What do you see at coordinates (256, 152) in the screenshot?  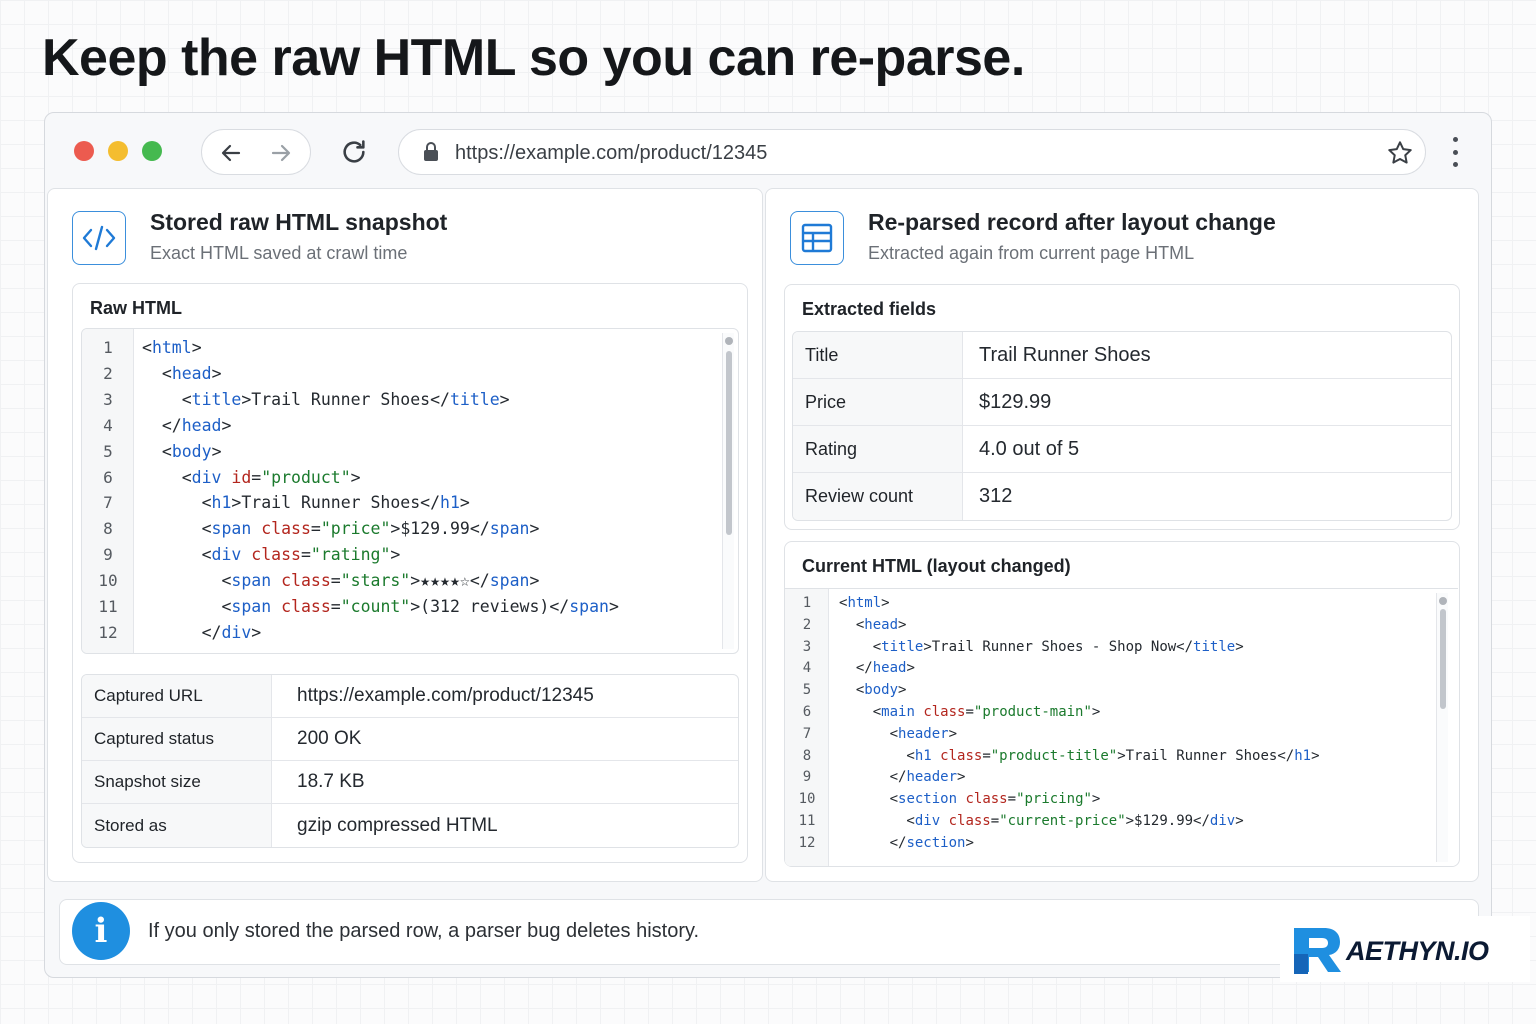 I see `nav-buttons` at bounding box center [256, 152].